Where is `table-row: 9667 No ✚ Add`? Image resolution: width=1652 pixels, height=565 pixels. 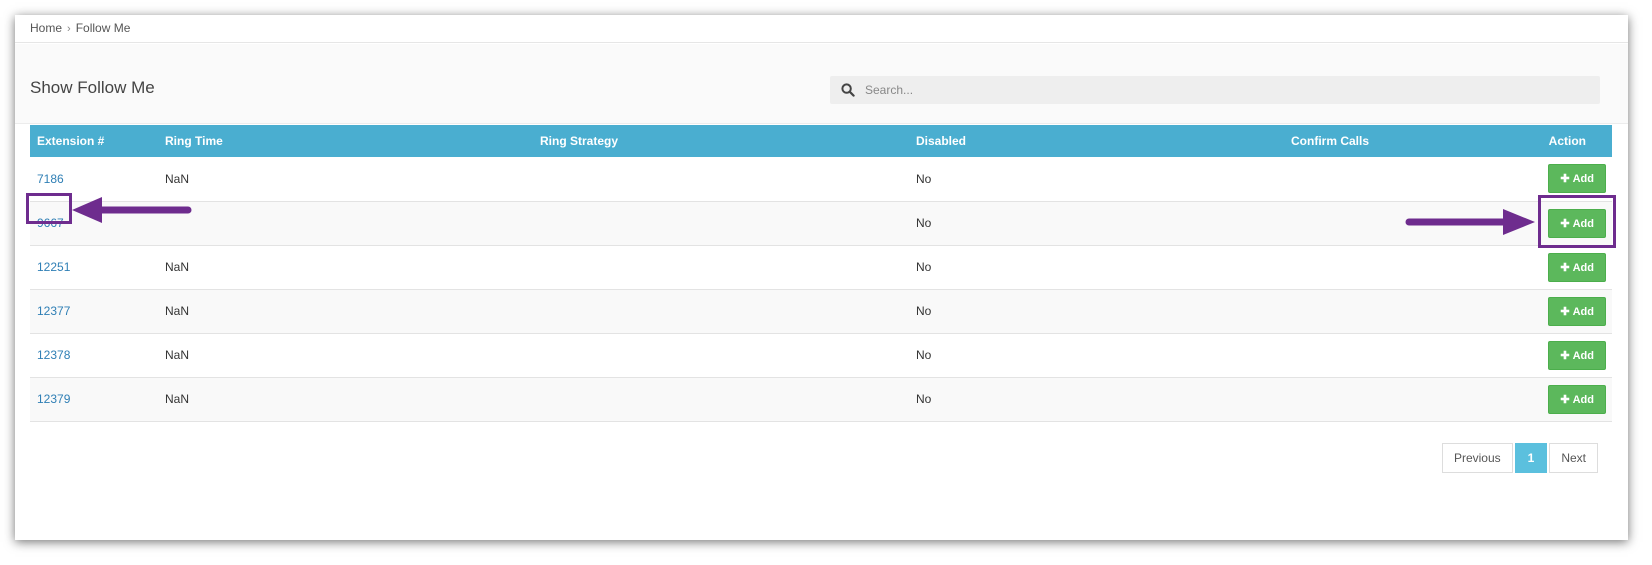 table-row: 9667 No ✚ Add is located at coordinates (821, 223).